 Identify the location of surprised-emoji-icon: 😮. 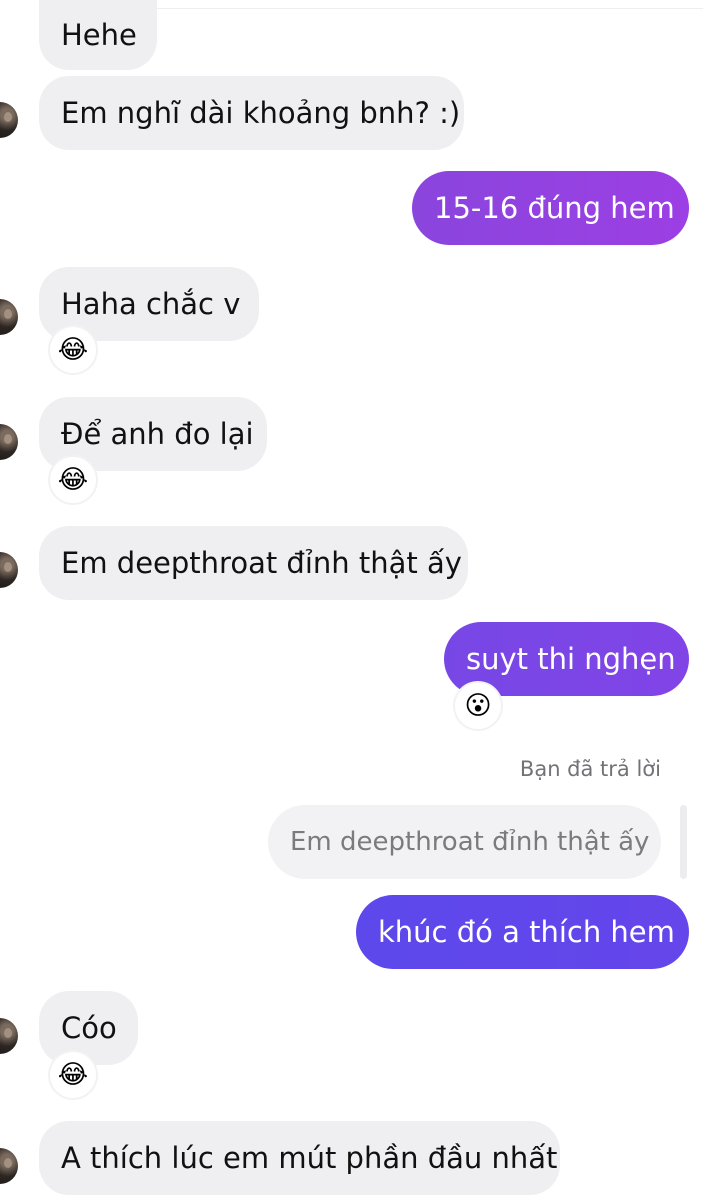
(478, 706).